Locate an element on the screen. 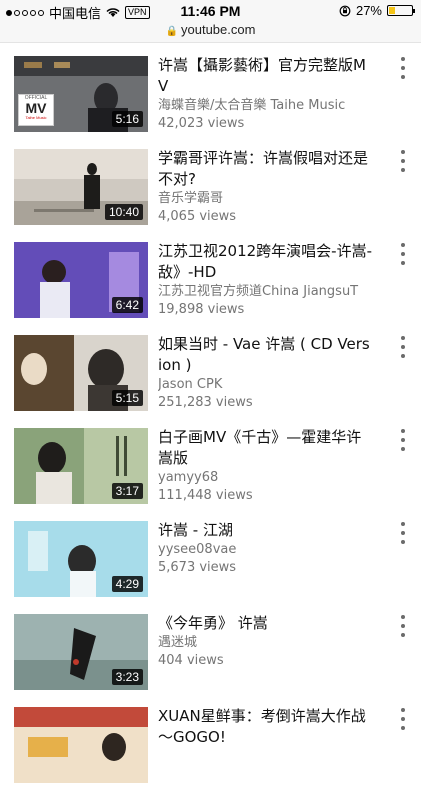 The image size is (421, 787). video-duration: 3:23 is located at coordinates (127, 677).